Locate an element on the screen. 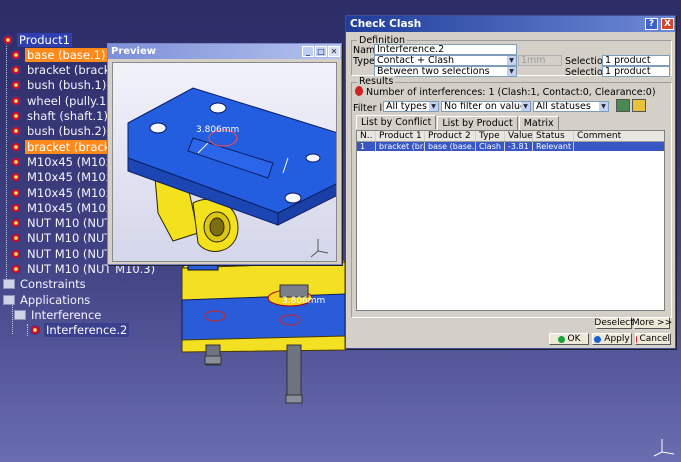 Image resolution: width=681 pixels, height=462 pixels. tree-item-label: Interference is located at coordinates (66, 314).